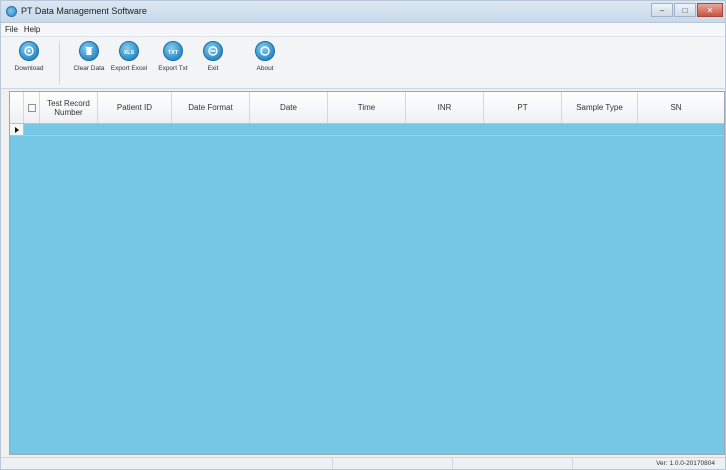 The image size is (726, 470). I want to click on minimize-icon: –, so click(662, 10).